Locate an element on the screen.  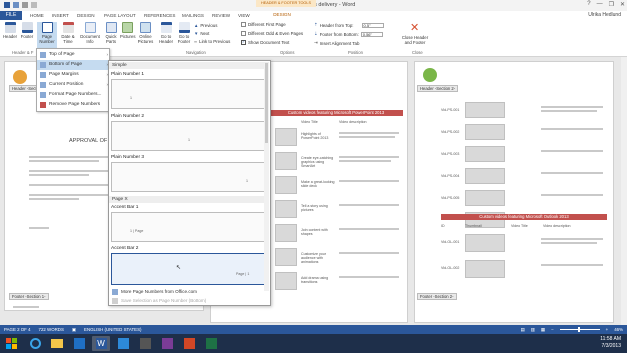
go-to-header-icon is located at coordinates (166, 27).